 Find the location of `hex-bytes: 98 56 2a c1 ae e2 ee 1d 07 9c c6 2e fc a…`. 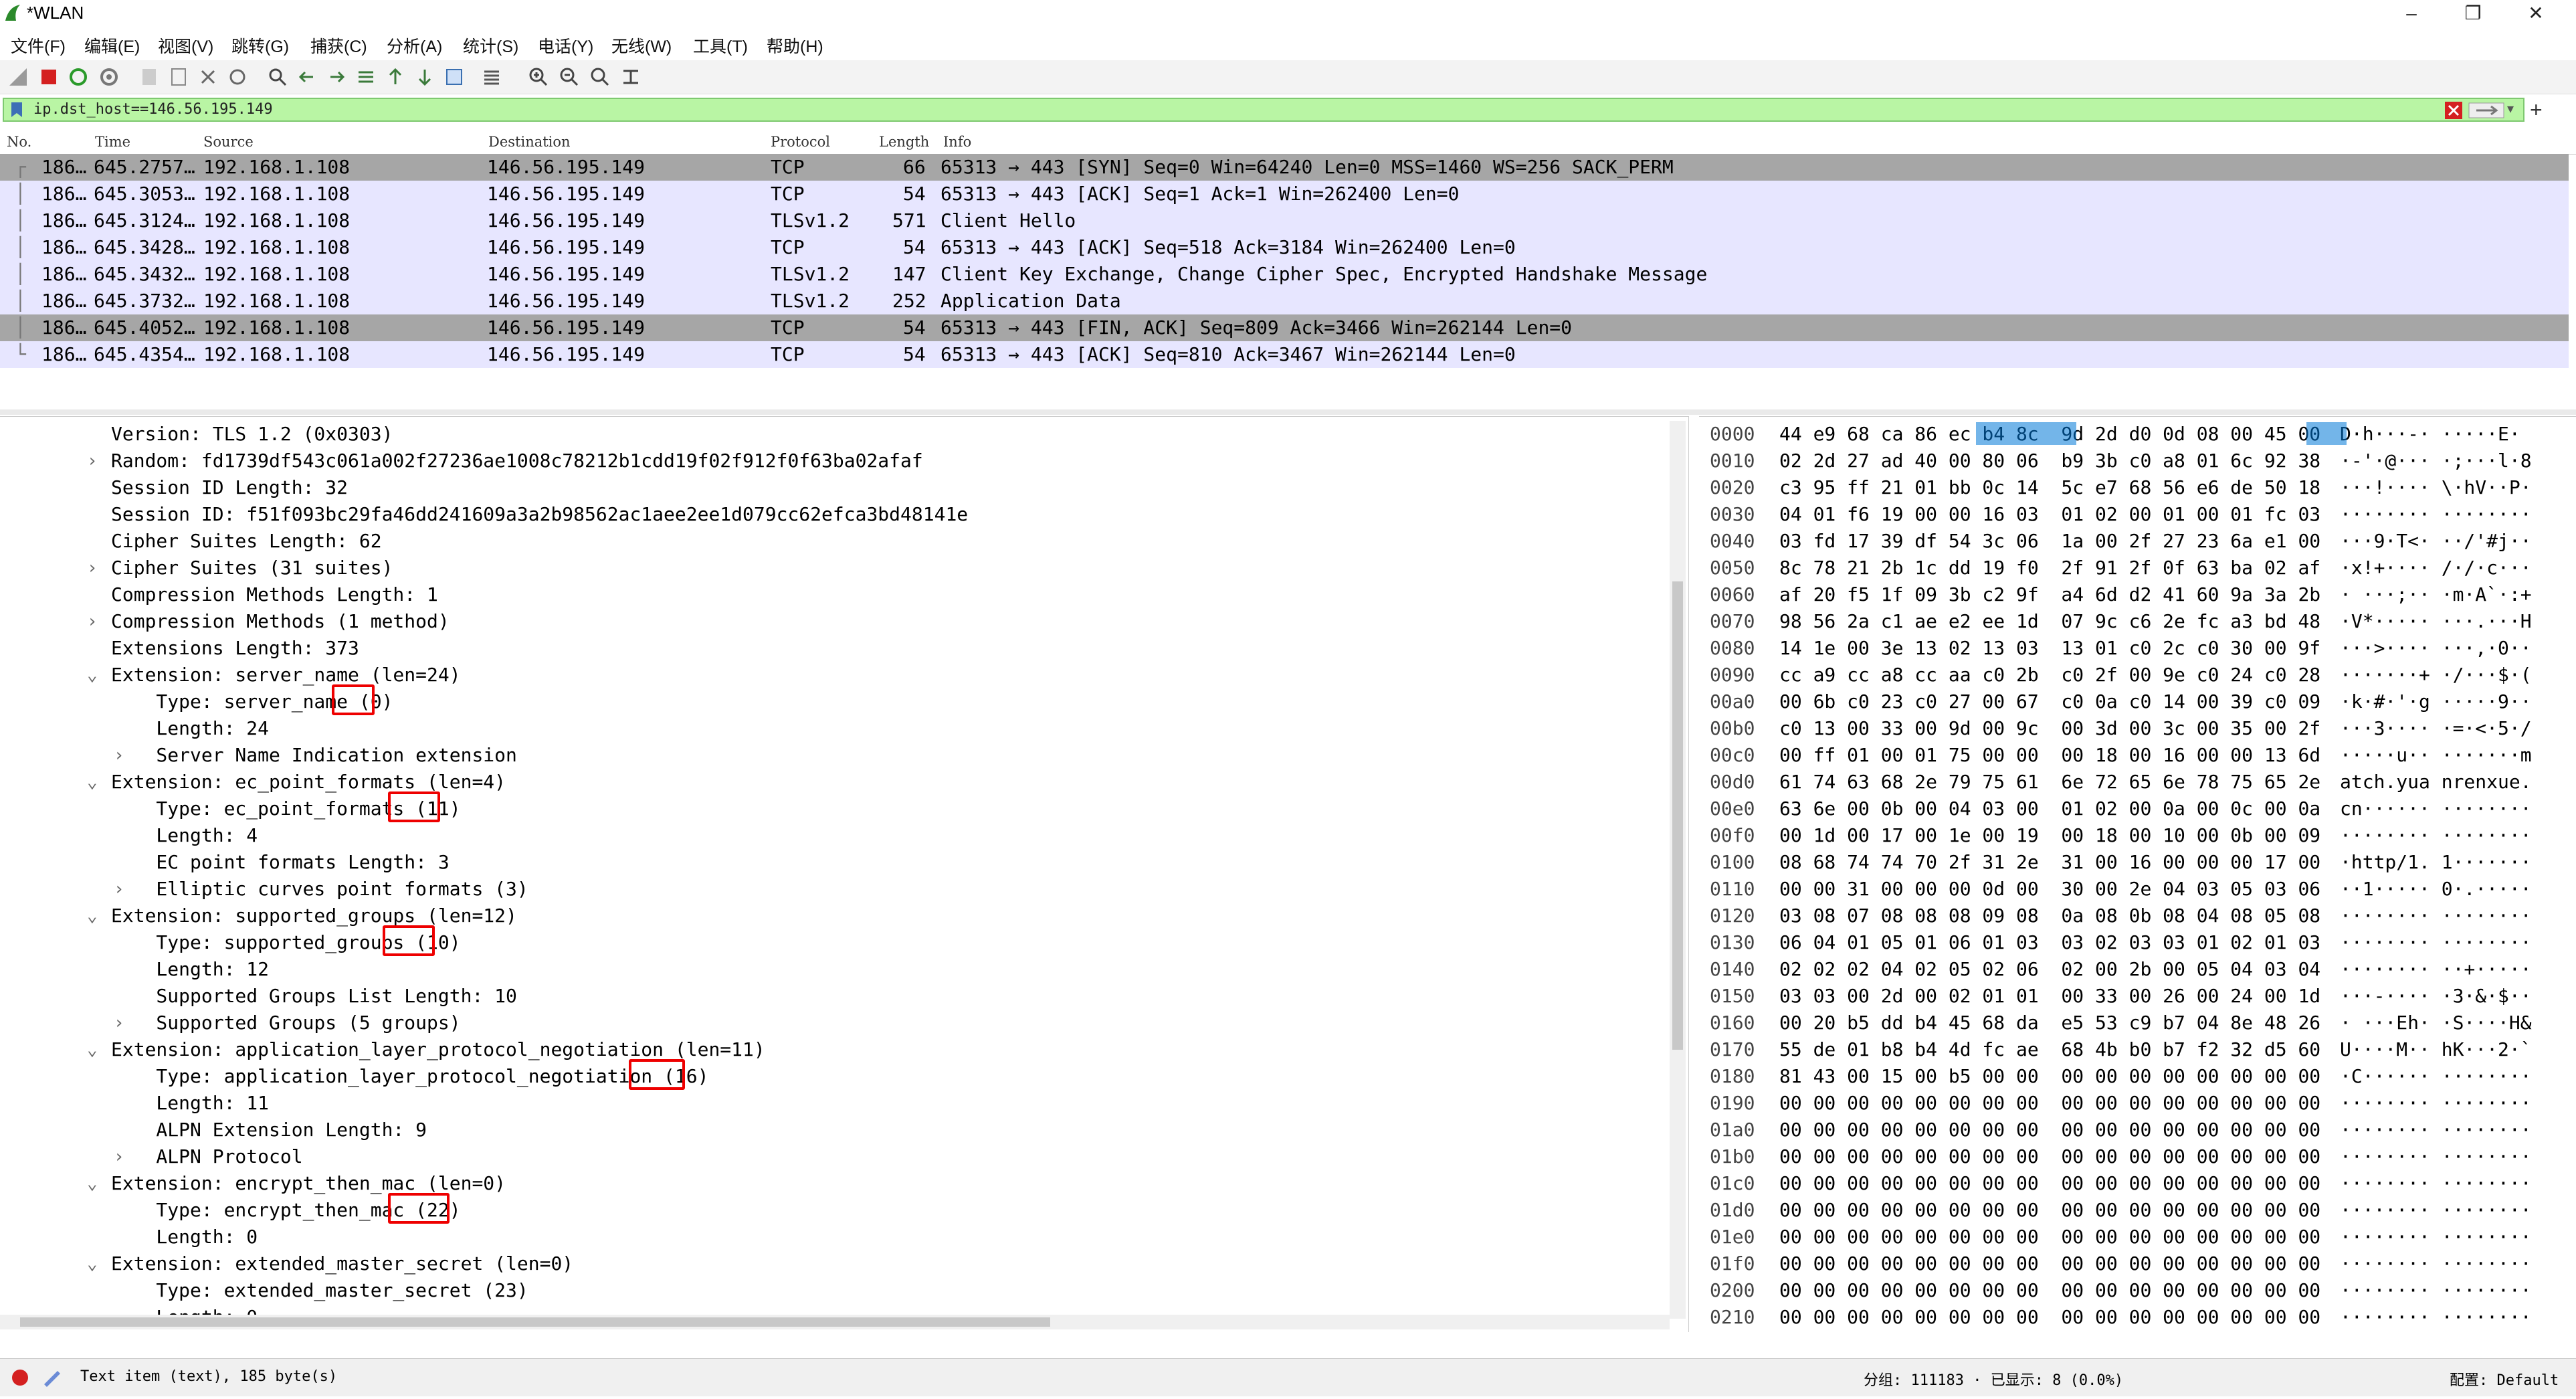

hex-bytes: 98 56 2a c1 ae e2 ee 1d 07 9c c6 2e fc a… is located at coordinates (2049, 621).